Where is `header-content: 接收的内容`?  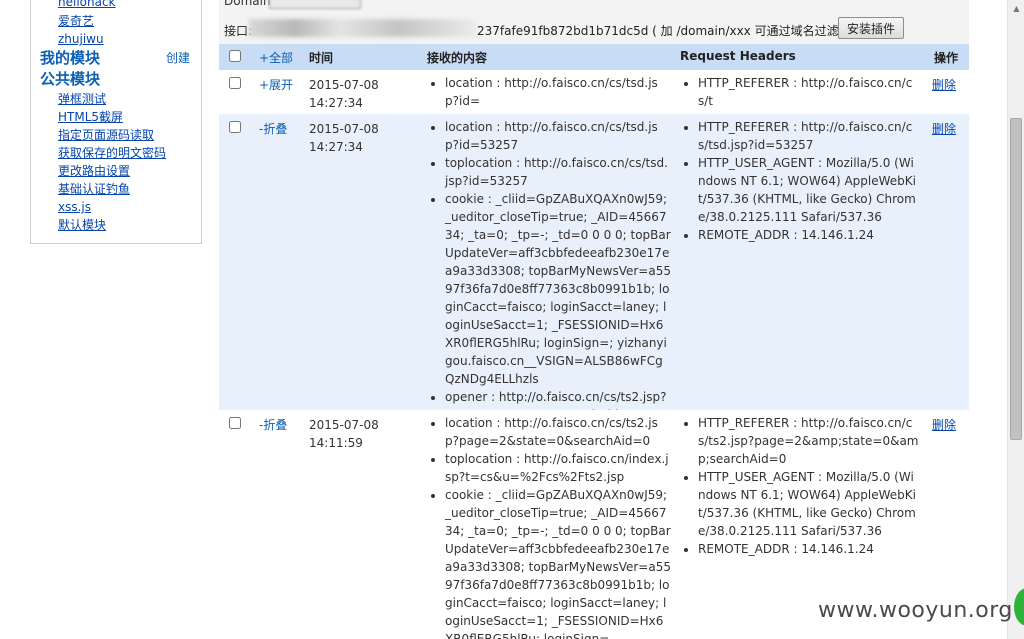
header-content: 接收的内容 is located at coordinates (457, 58).